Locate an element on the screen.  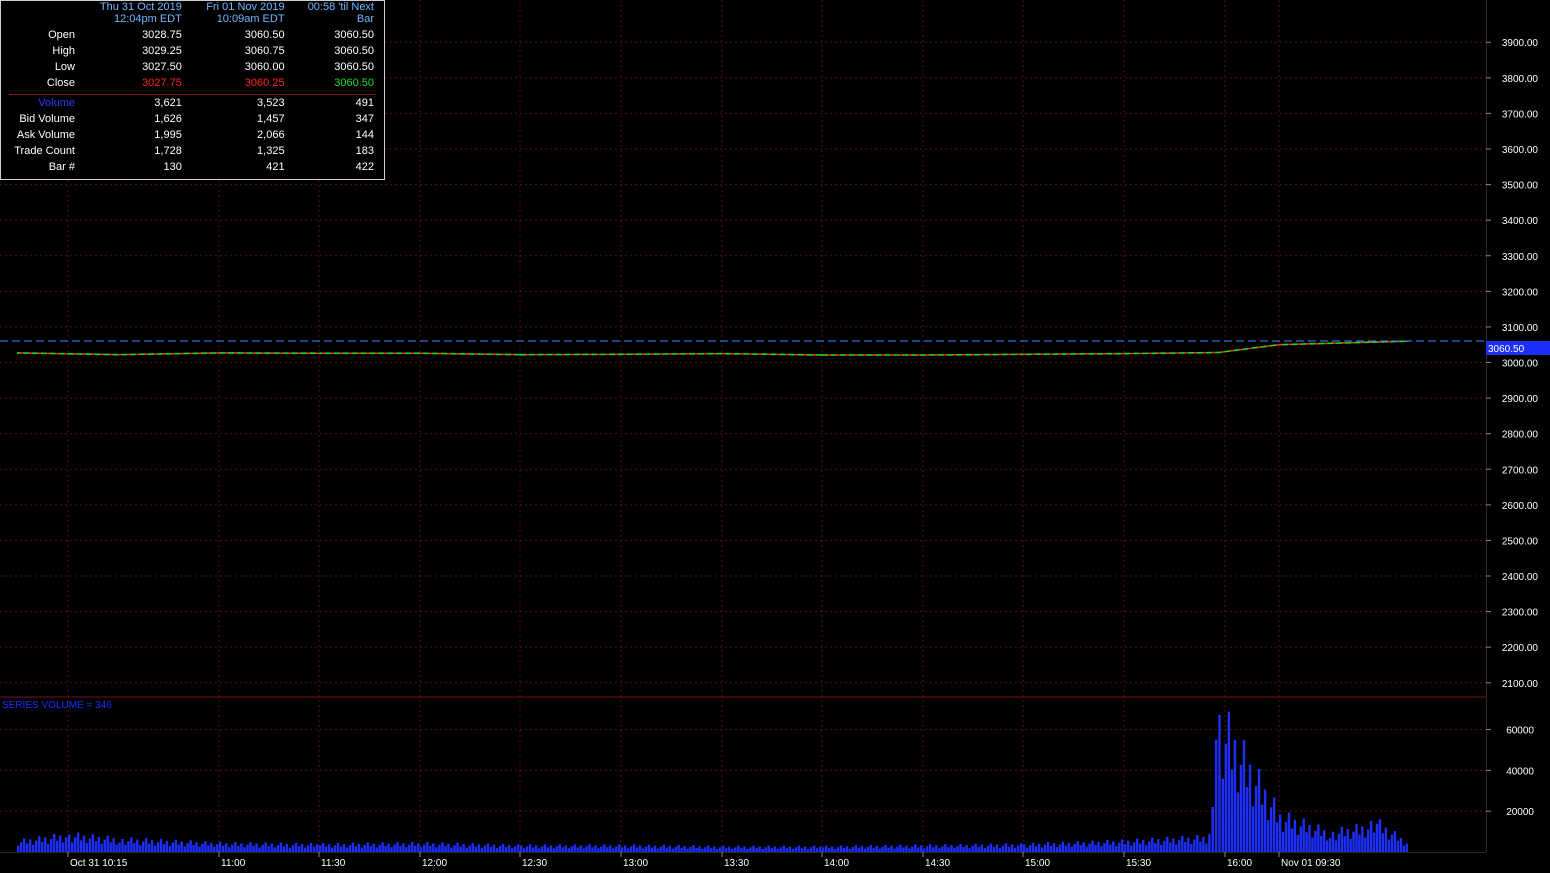
price-tick-label: 3600.00 is located at coordinates (1520, 150).